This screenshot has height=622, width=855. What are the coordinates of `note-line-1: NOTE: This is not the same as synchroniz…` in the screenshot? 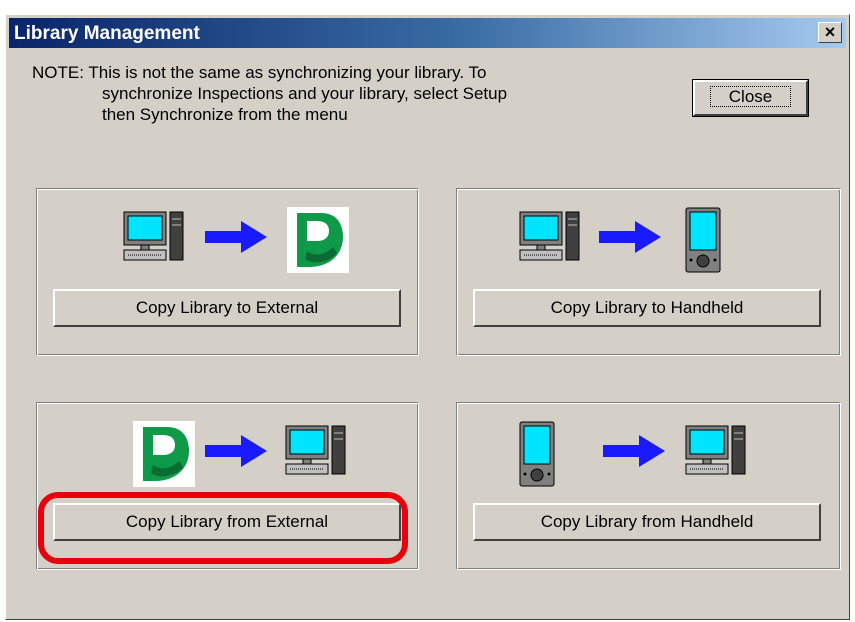 It's located at (259, 72).